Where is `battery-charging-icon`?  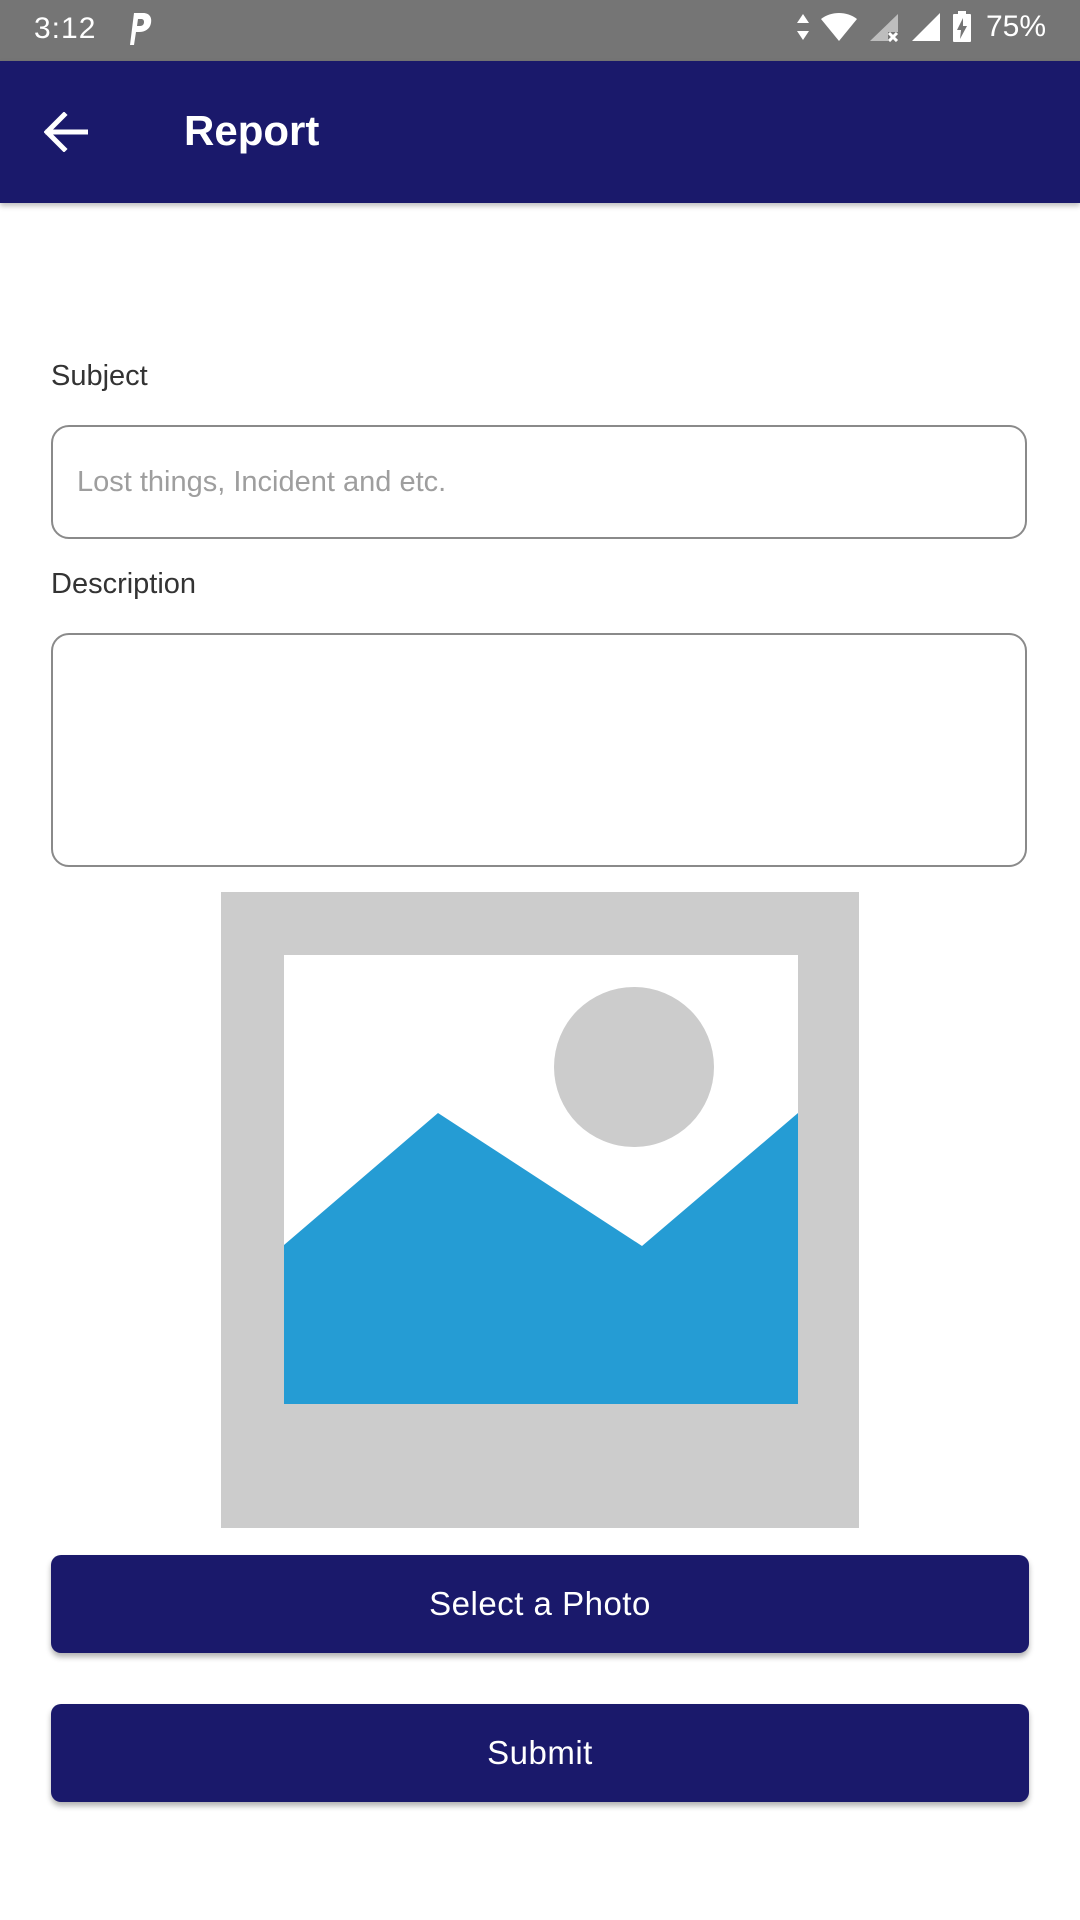 battery-charging-icon is located at coordinates (962, 27).